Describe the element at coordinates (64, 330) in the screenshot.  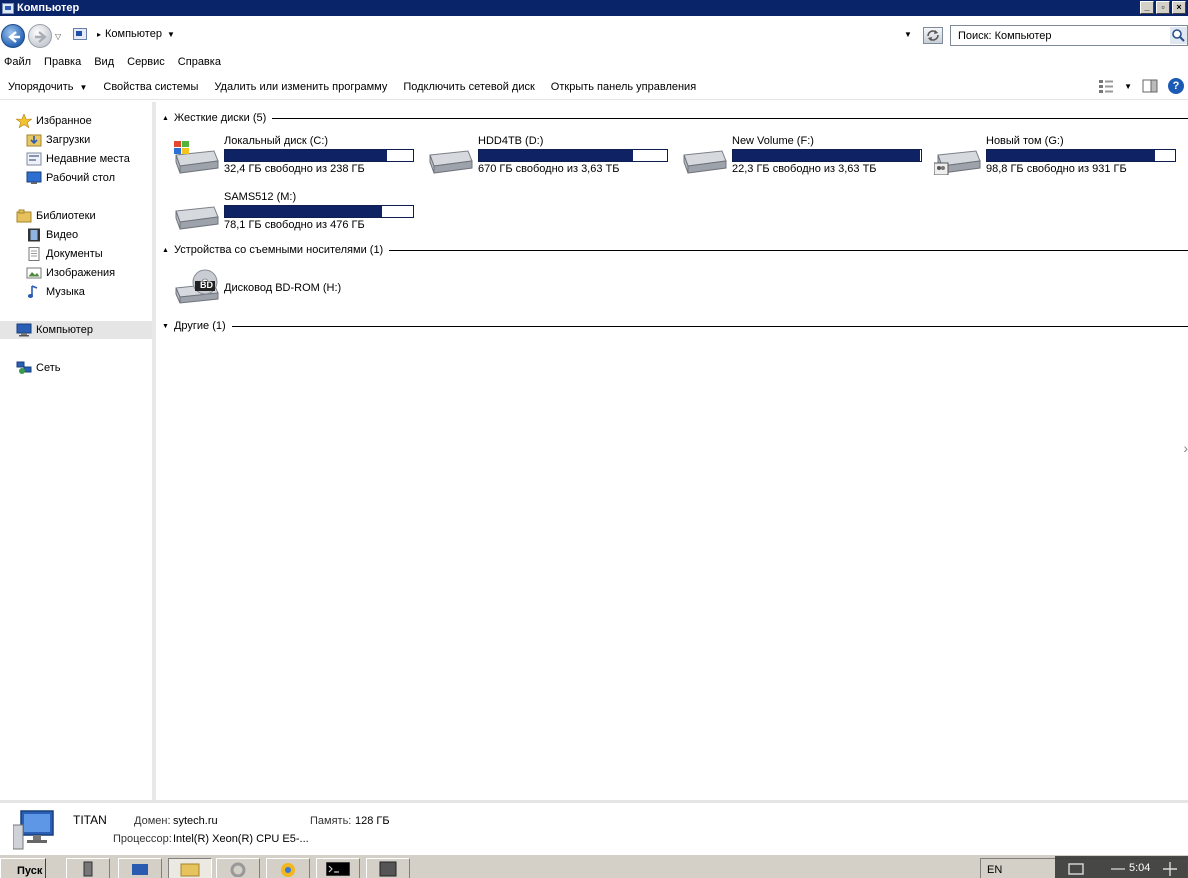
I see `nav-computer-label: Компьютер` at that location.